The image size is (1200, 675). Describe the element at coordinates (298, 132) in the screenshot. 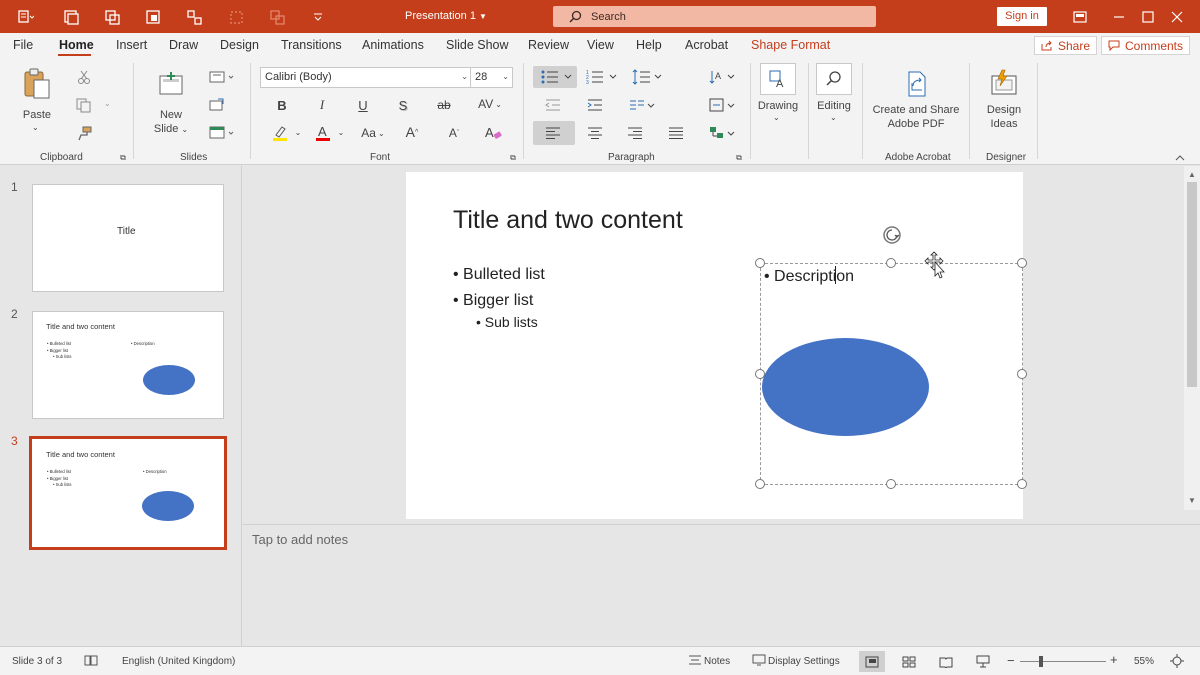

I see `highlight-dropdown-icon: ⌄` at that location.